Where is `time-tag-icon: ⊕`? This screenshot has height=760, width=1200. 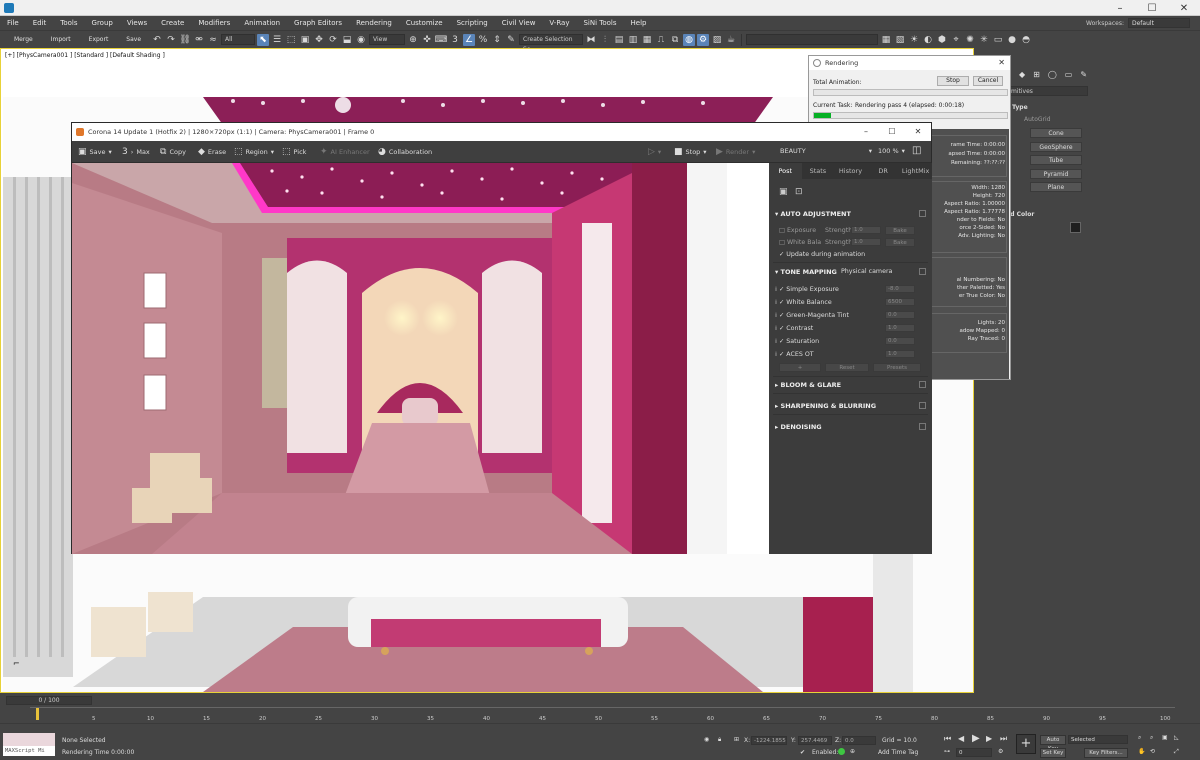 time-tag-icon: ⊕ is located at coordinates (852, 751).